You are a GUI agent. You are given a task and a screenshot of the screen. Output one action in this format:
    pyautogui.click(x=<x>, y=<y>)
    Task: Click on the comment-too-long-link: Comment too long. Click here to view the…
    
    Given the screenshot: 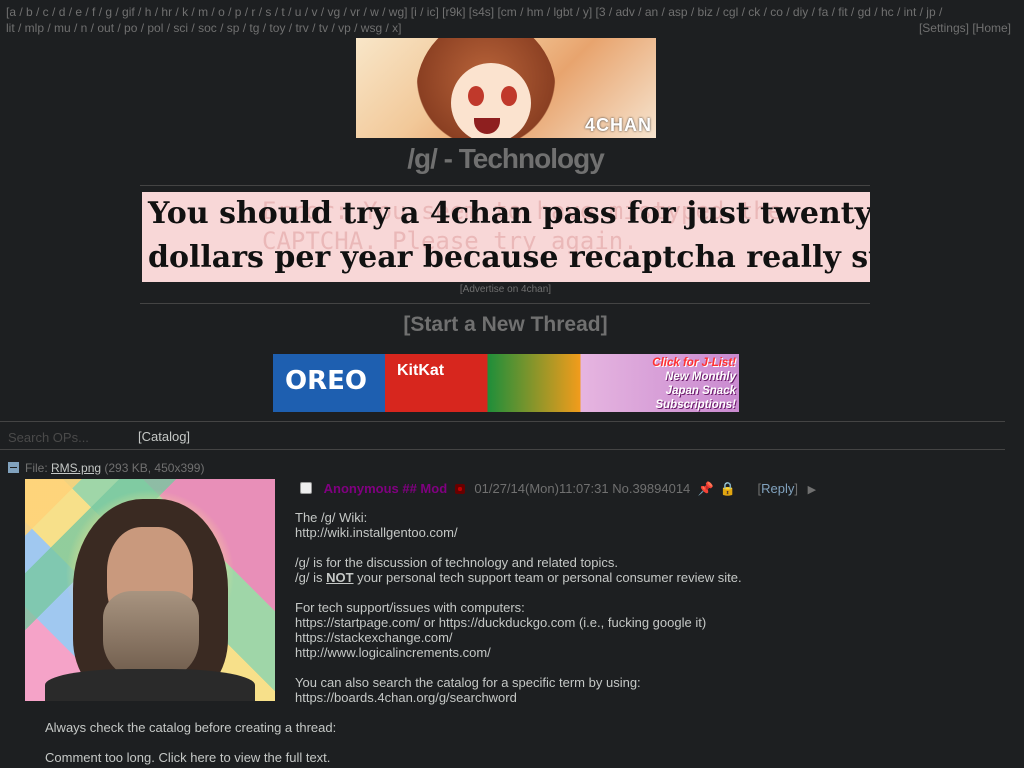 What is the action you would take?
    pyautogui.click(x=190, y=757)
    